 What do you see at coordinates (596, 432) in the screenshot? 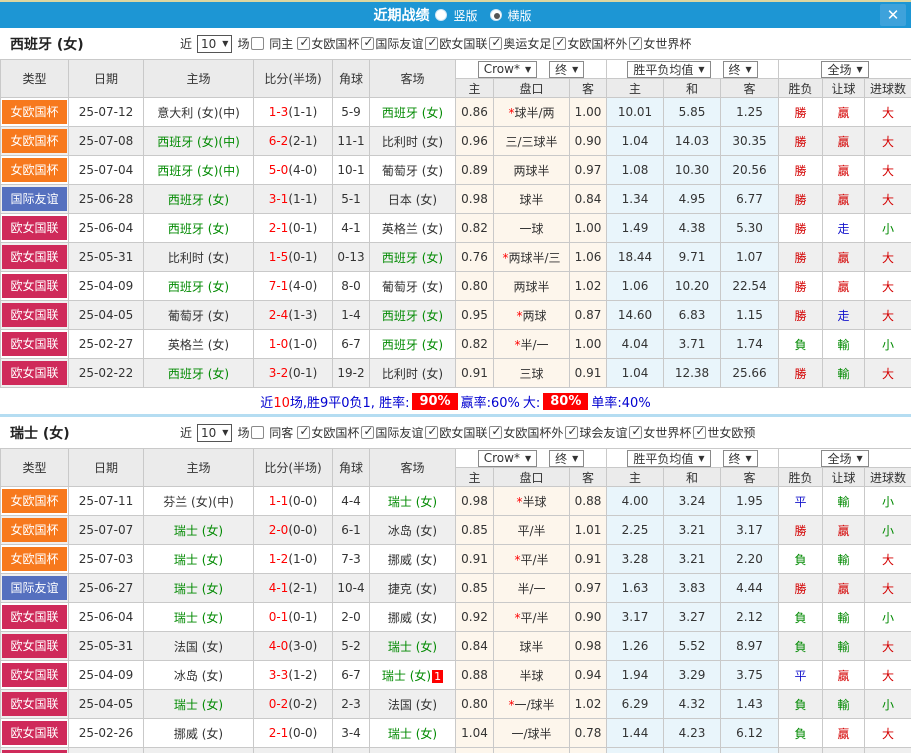
I see `league-filter: 球会友谊` at bounding box center [596, 432].